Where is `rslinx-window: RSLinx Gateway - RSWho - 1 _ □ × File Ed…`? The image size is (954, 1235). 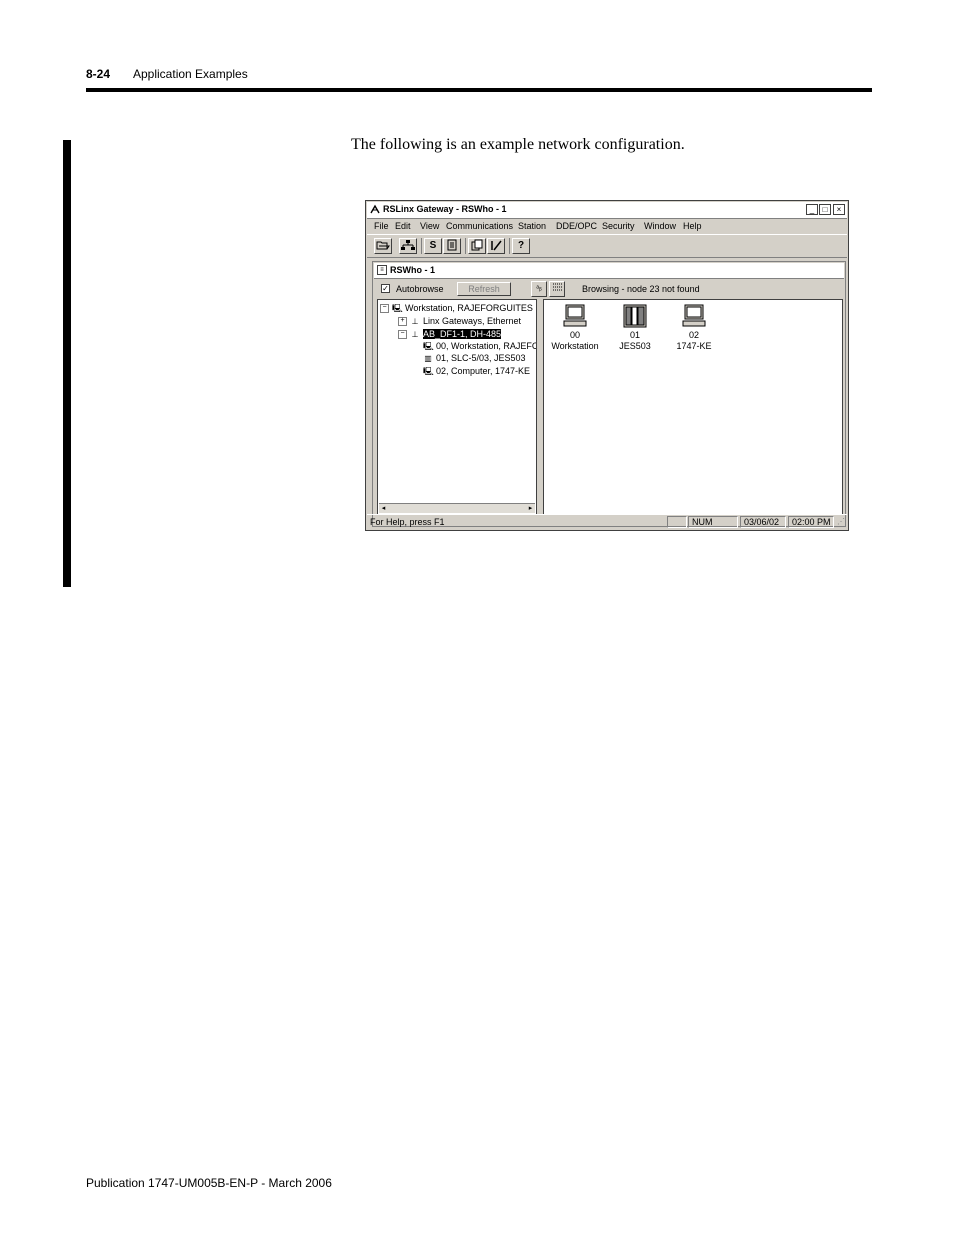 rslinx-window: RSLinx Gateway - RSWho - 1 _ □ × File Ed… is located at coordinates (607, 365).